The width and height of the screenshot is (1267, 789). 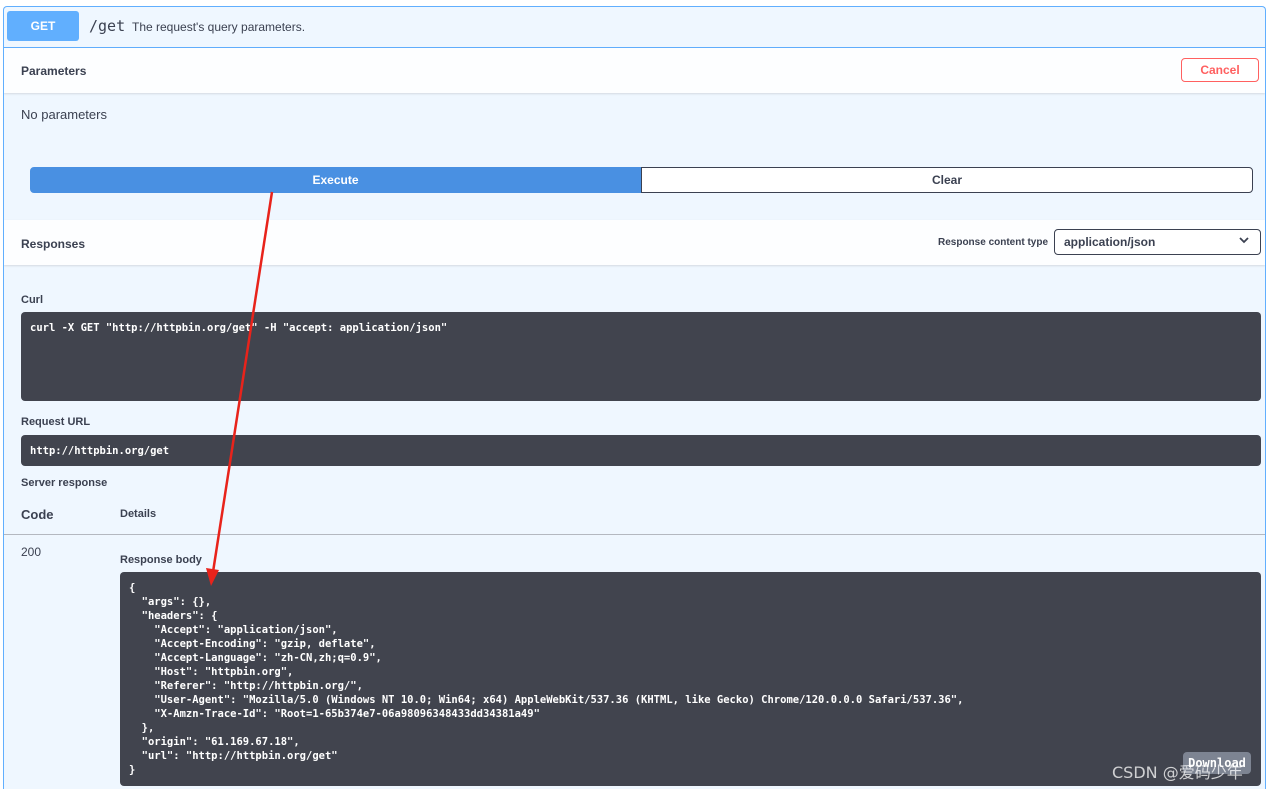 I want to click on chevron-down-icon, so click(x=1244, y=241).